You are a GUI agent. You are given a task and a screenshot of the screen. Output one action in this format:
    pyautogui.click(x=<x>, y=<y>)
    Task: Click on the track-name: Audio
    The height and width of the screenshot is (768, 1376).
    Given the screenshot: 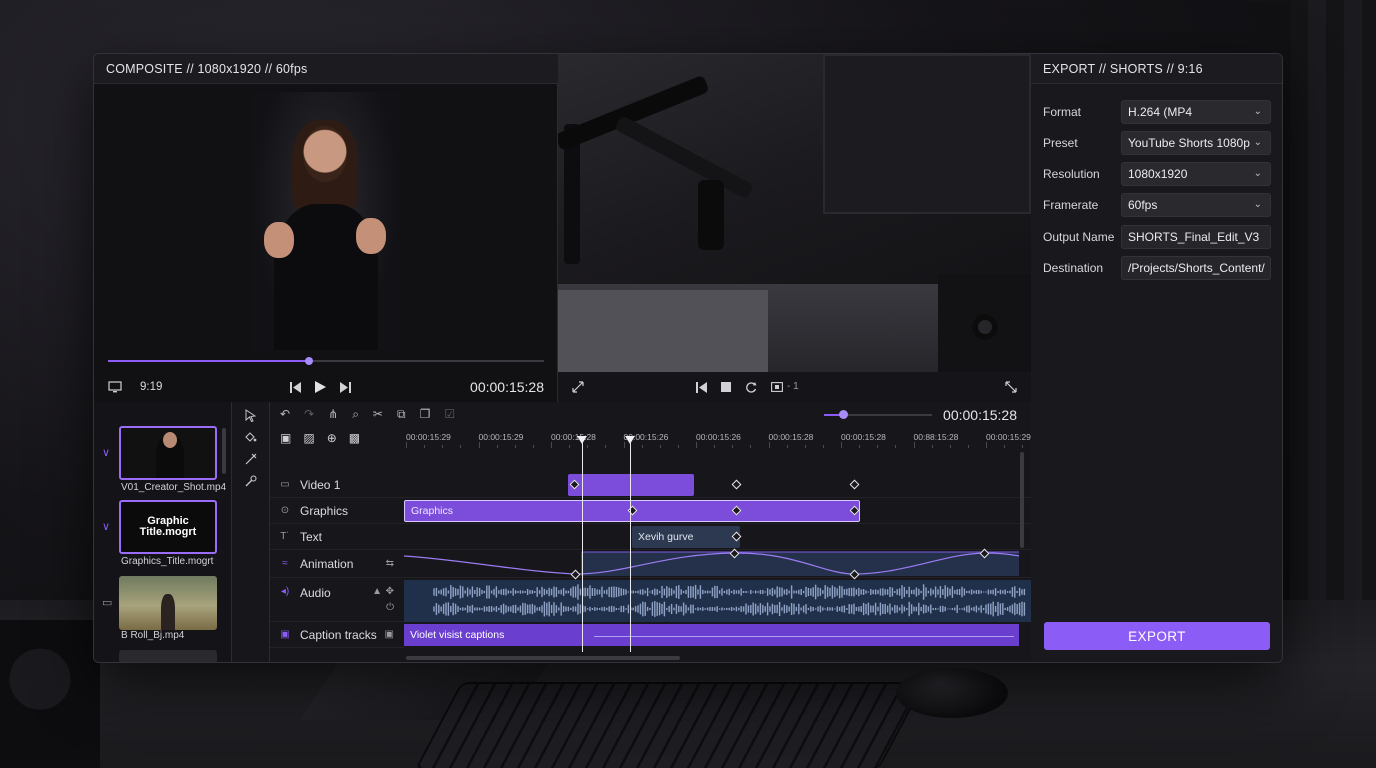 What is the action you would take?
    pyautogui.click(x=315, y=593)
    